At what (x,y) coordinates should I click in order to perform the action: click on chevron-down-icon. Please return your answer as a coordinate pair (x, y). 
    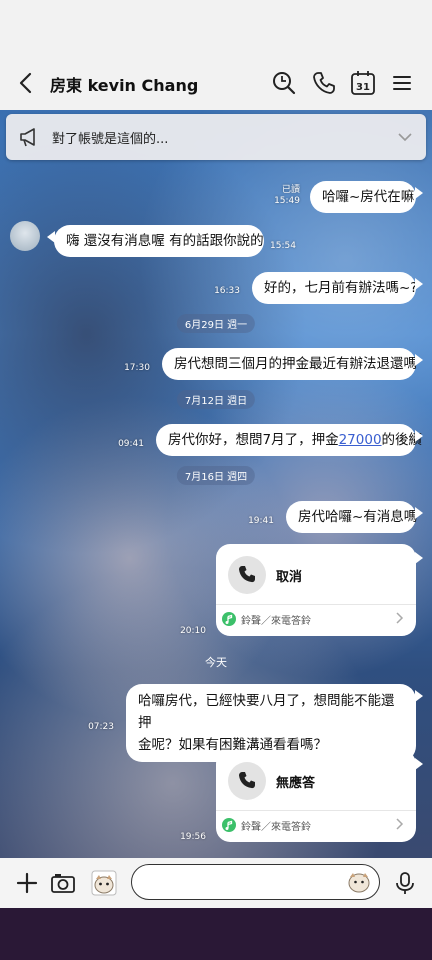
    Looking at the image, I should click on (405, 137).